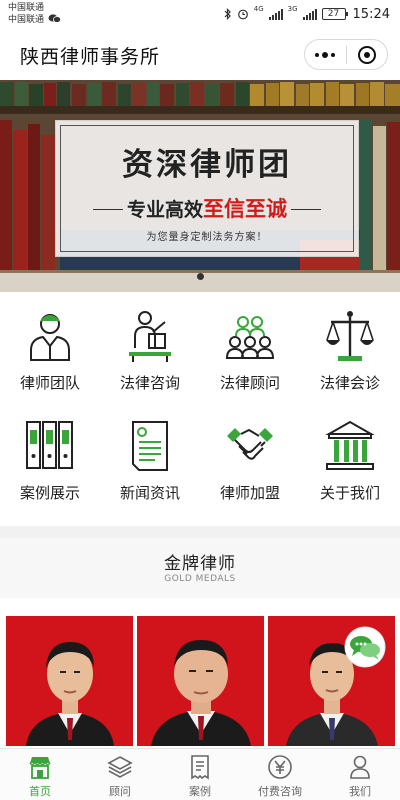 This screenshot has width=400, height=800. Describe the element at coordinates (50, 337) in the screenshot. I see `lawyer-team-icon` at that location.